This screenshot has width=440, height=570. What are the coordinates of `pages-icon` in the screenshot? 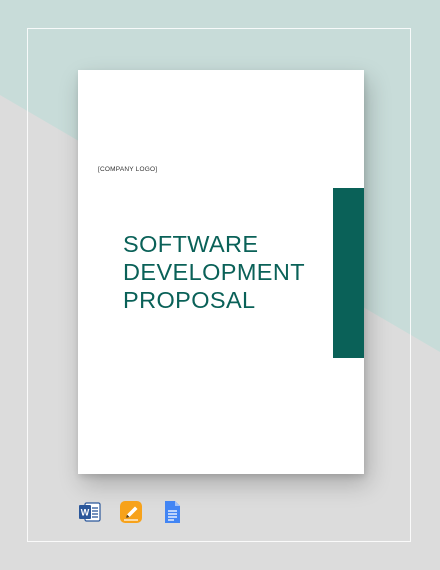 It's located at (131, 512).